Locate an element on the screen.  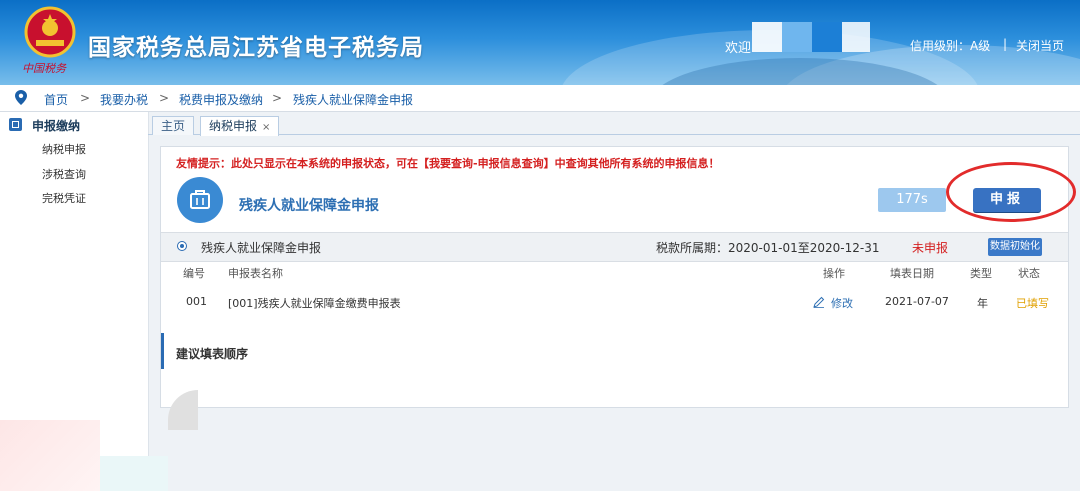
col-header-status: 状态 is located at coordinates (1029, 273).